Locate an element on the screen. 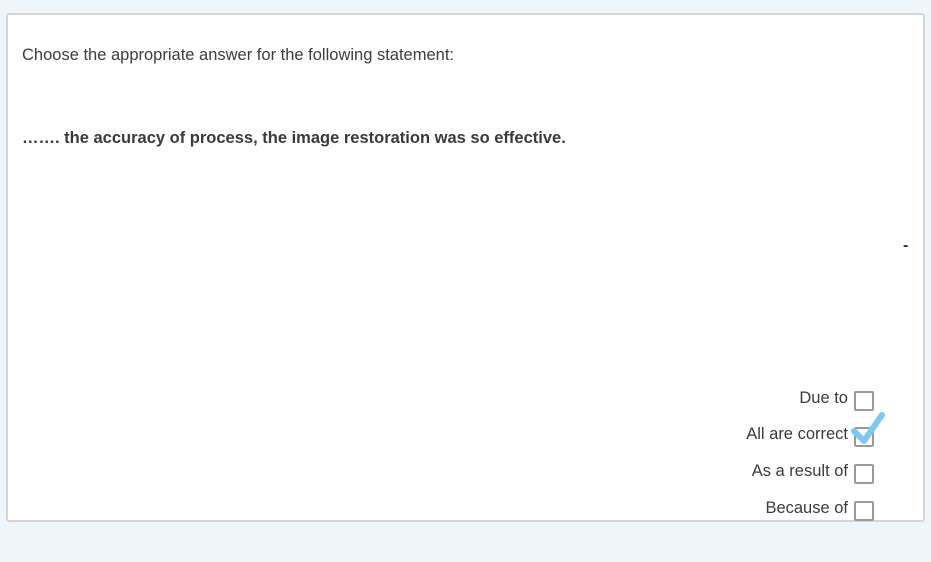 The width and height of the screenshot is (931, 562). option-because-of: Because of is located at coordinates (819, 508).